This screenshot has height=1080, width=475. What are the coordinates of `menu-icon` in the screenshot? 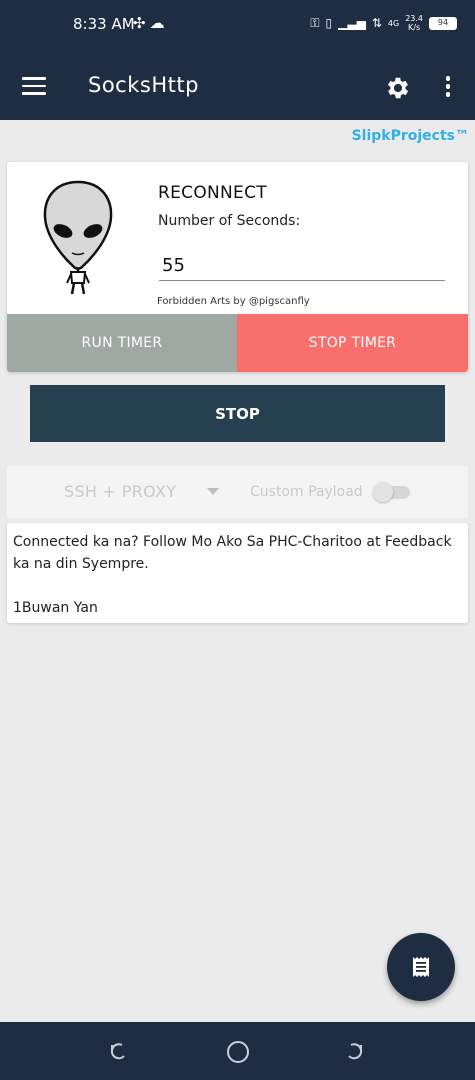 It's located at (34, 87).